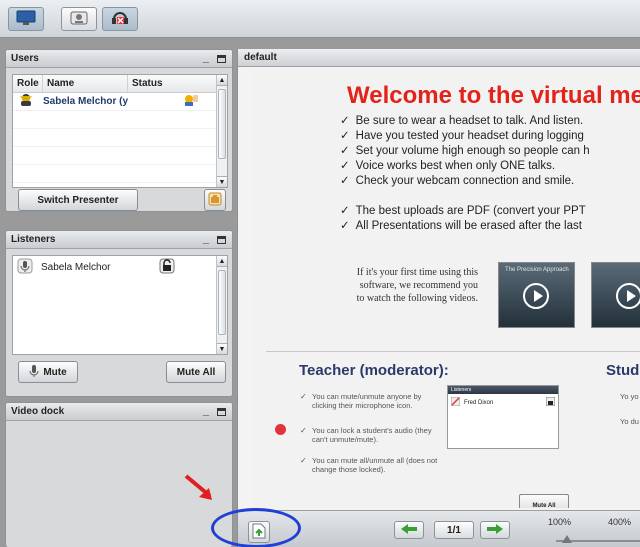  What do you see at coordinates (544, 501) in the screenshot?
I see `mini-mute-all: Mute All` at bounding box center [544, 501].